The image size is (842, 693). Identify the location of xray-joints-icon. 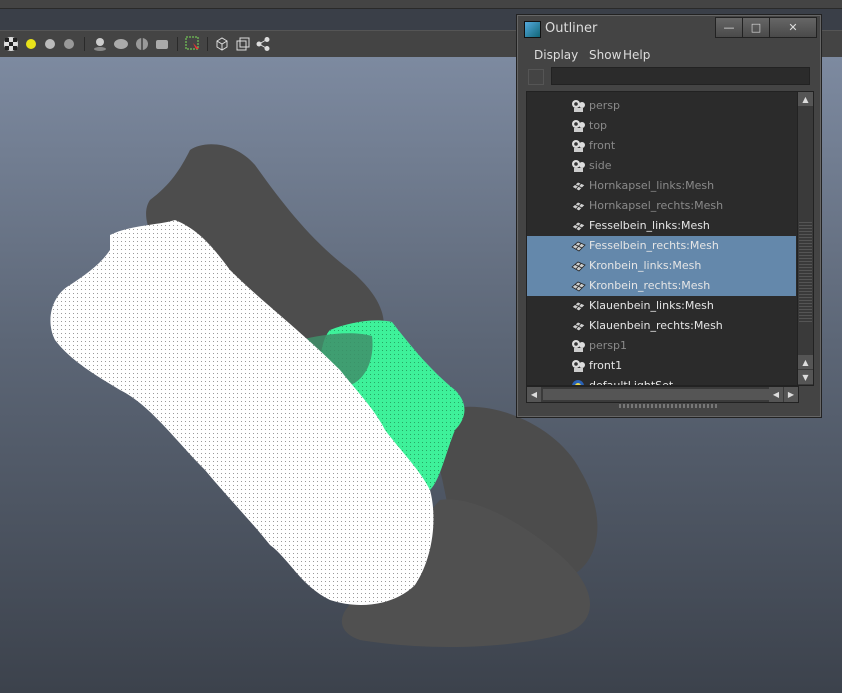
(243, 44).